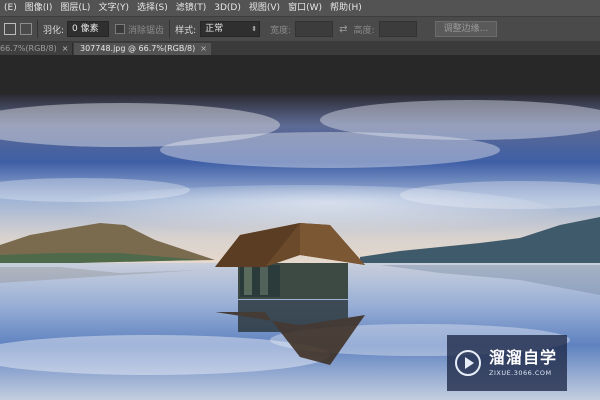 Image resolution: width=600 pixels, height=400 pixels. I want to click on height-label: 高度:, so click(364, 30).